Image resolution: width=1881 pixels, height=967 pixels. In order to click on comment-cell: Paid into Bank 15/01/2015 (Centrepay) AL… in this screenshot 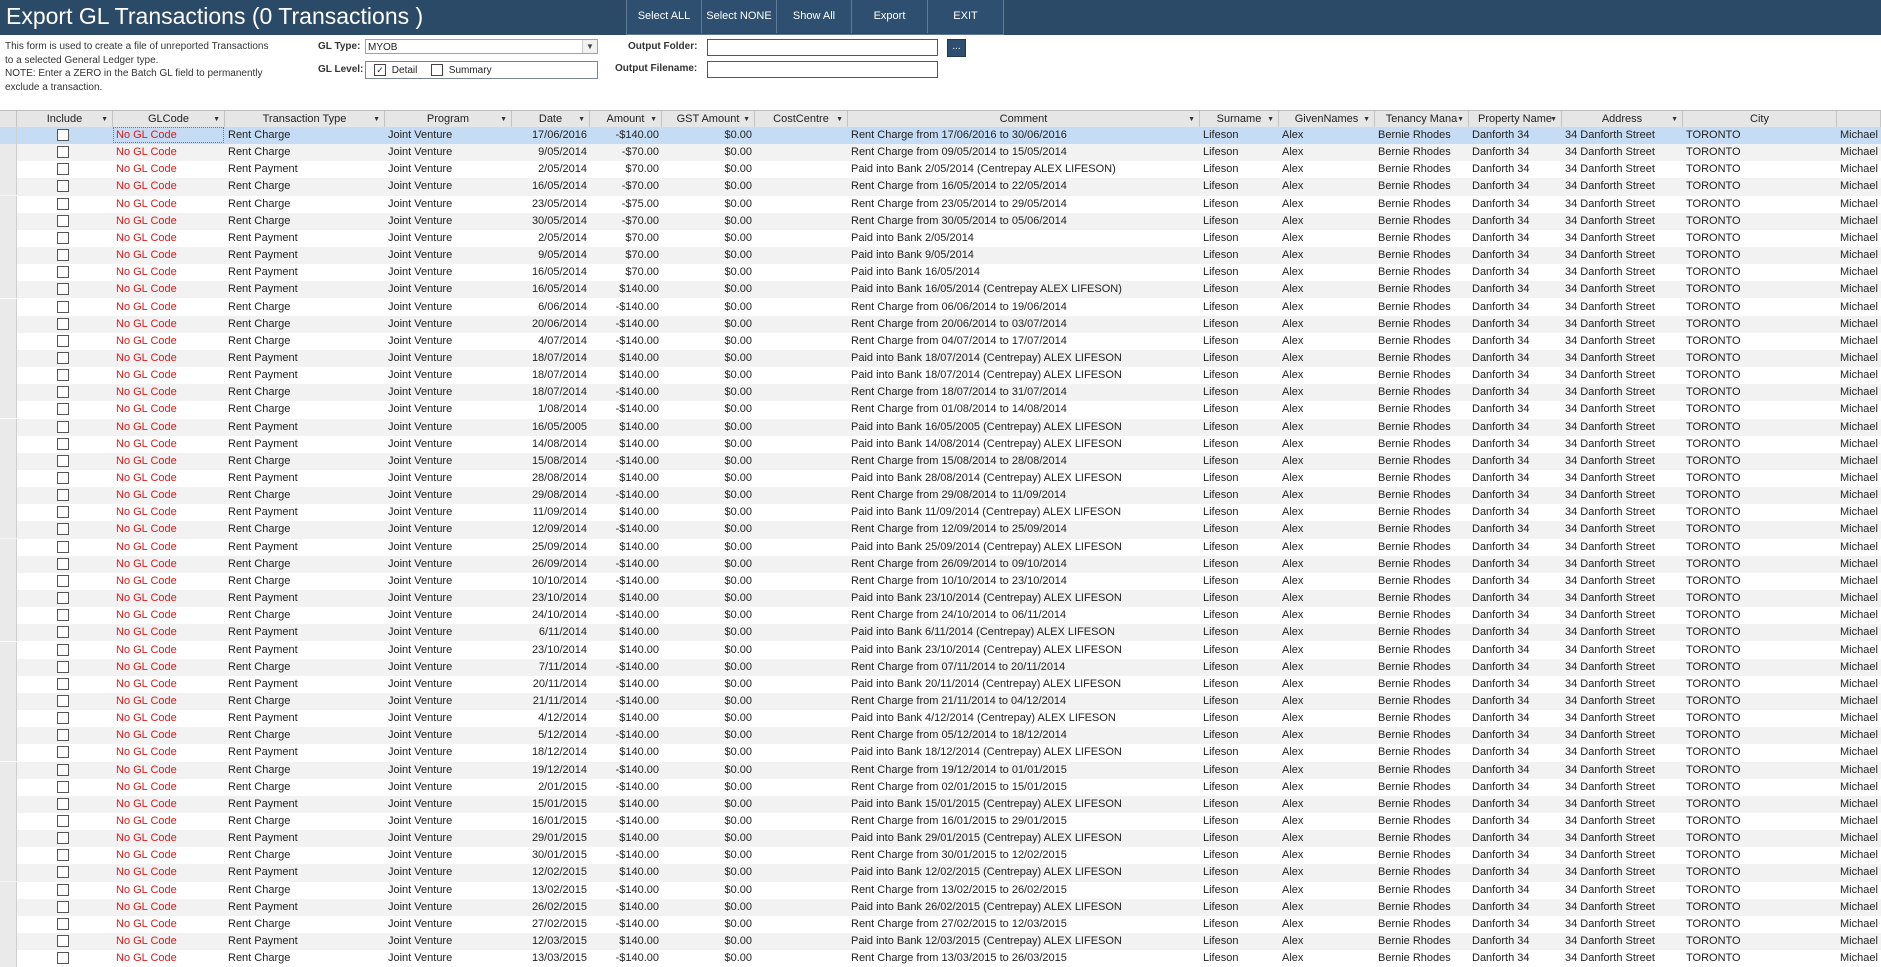, I will do `click(1024, 804)`.